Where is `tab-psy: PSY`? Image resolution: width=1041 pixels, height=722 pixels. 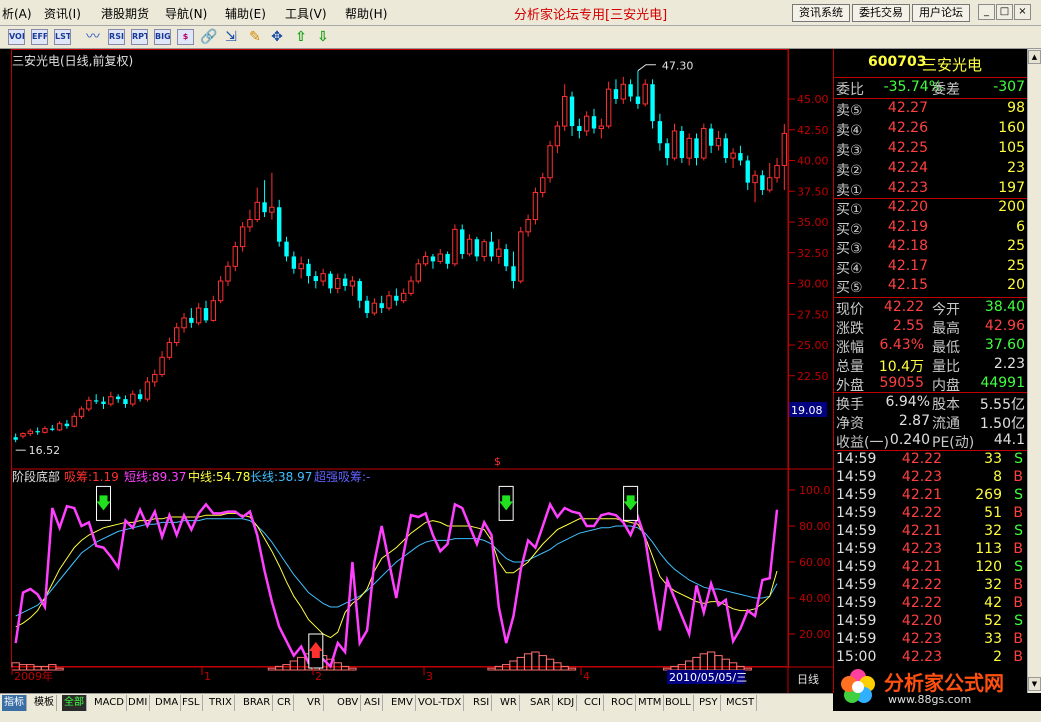
tab-psy: PSY is located at coordinates (709, 703).